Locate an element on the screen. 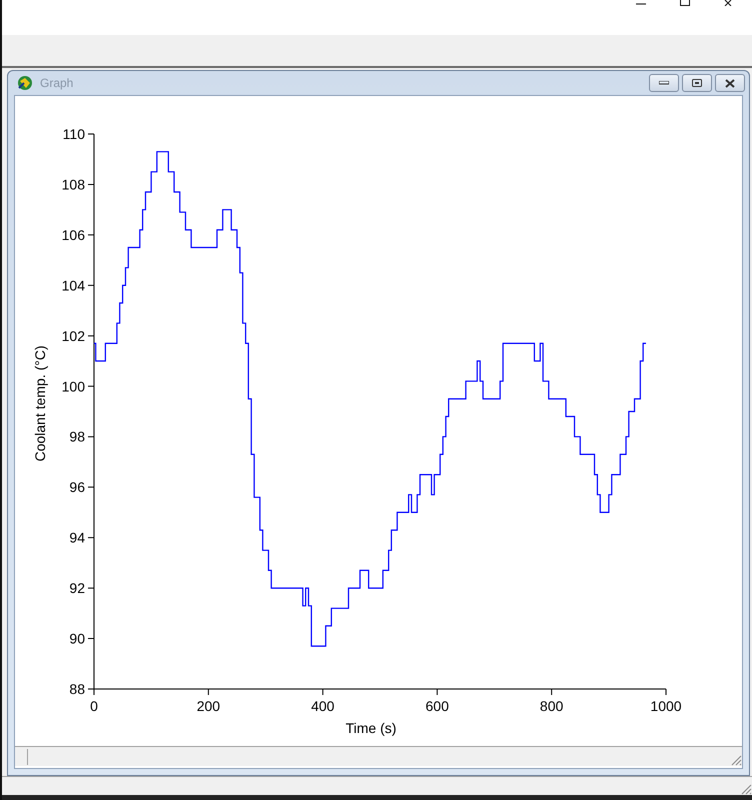 Image resolution: width=752 pixels, height=800 pixels. y-axis-label: Coolant temp. (°C) is located at coordinates (40, 403).